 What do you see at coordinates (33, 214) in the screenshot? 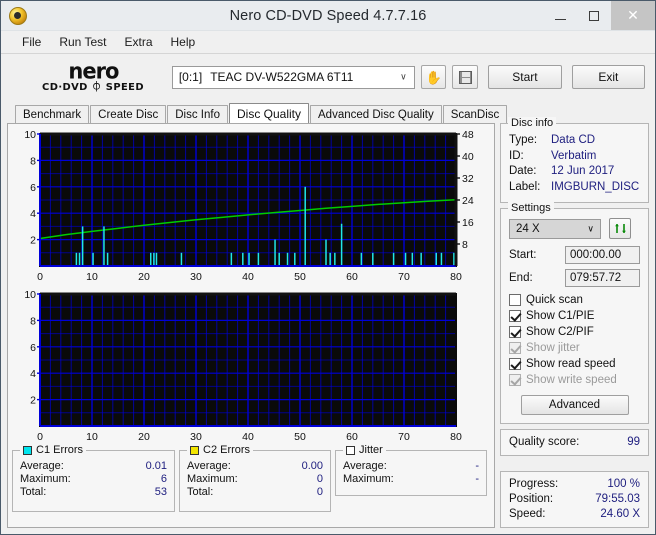
I see `svg-text: 4` at bounding box center [33, 214].